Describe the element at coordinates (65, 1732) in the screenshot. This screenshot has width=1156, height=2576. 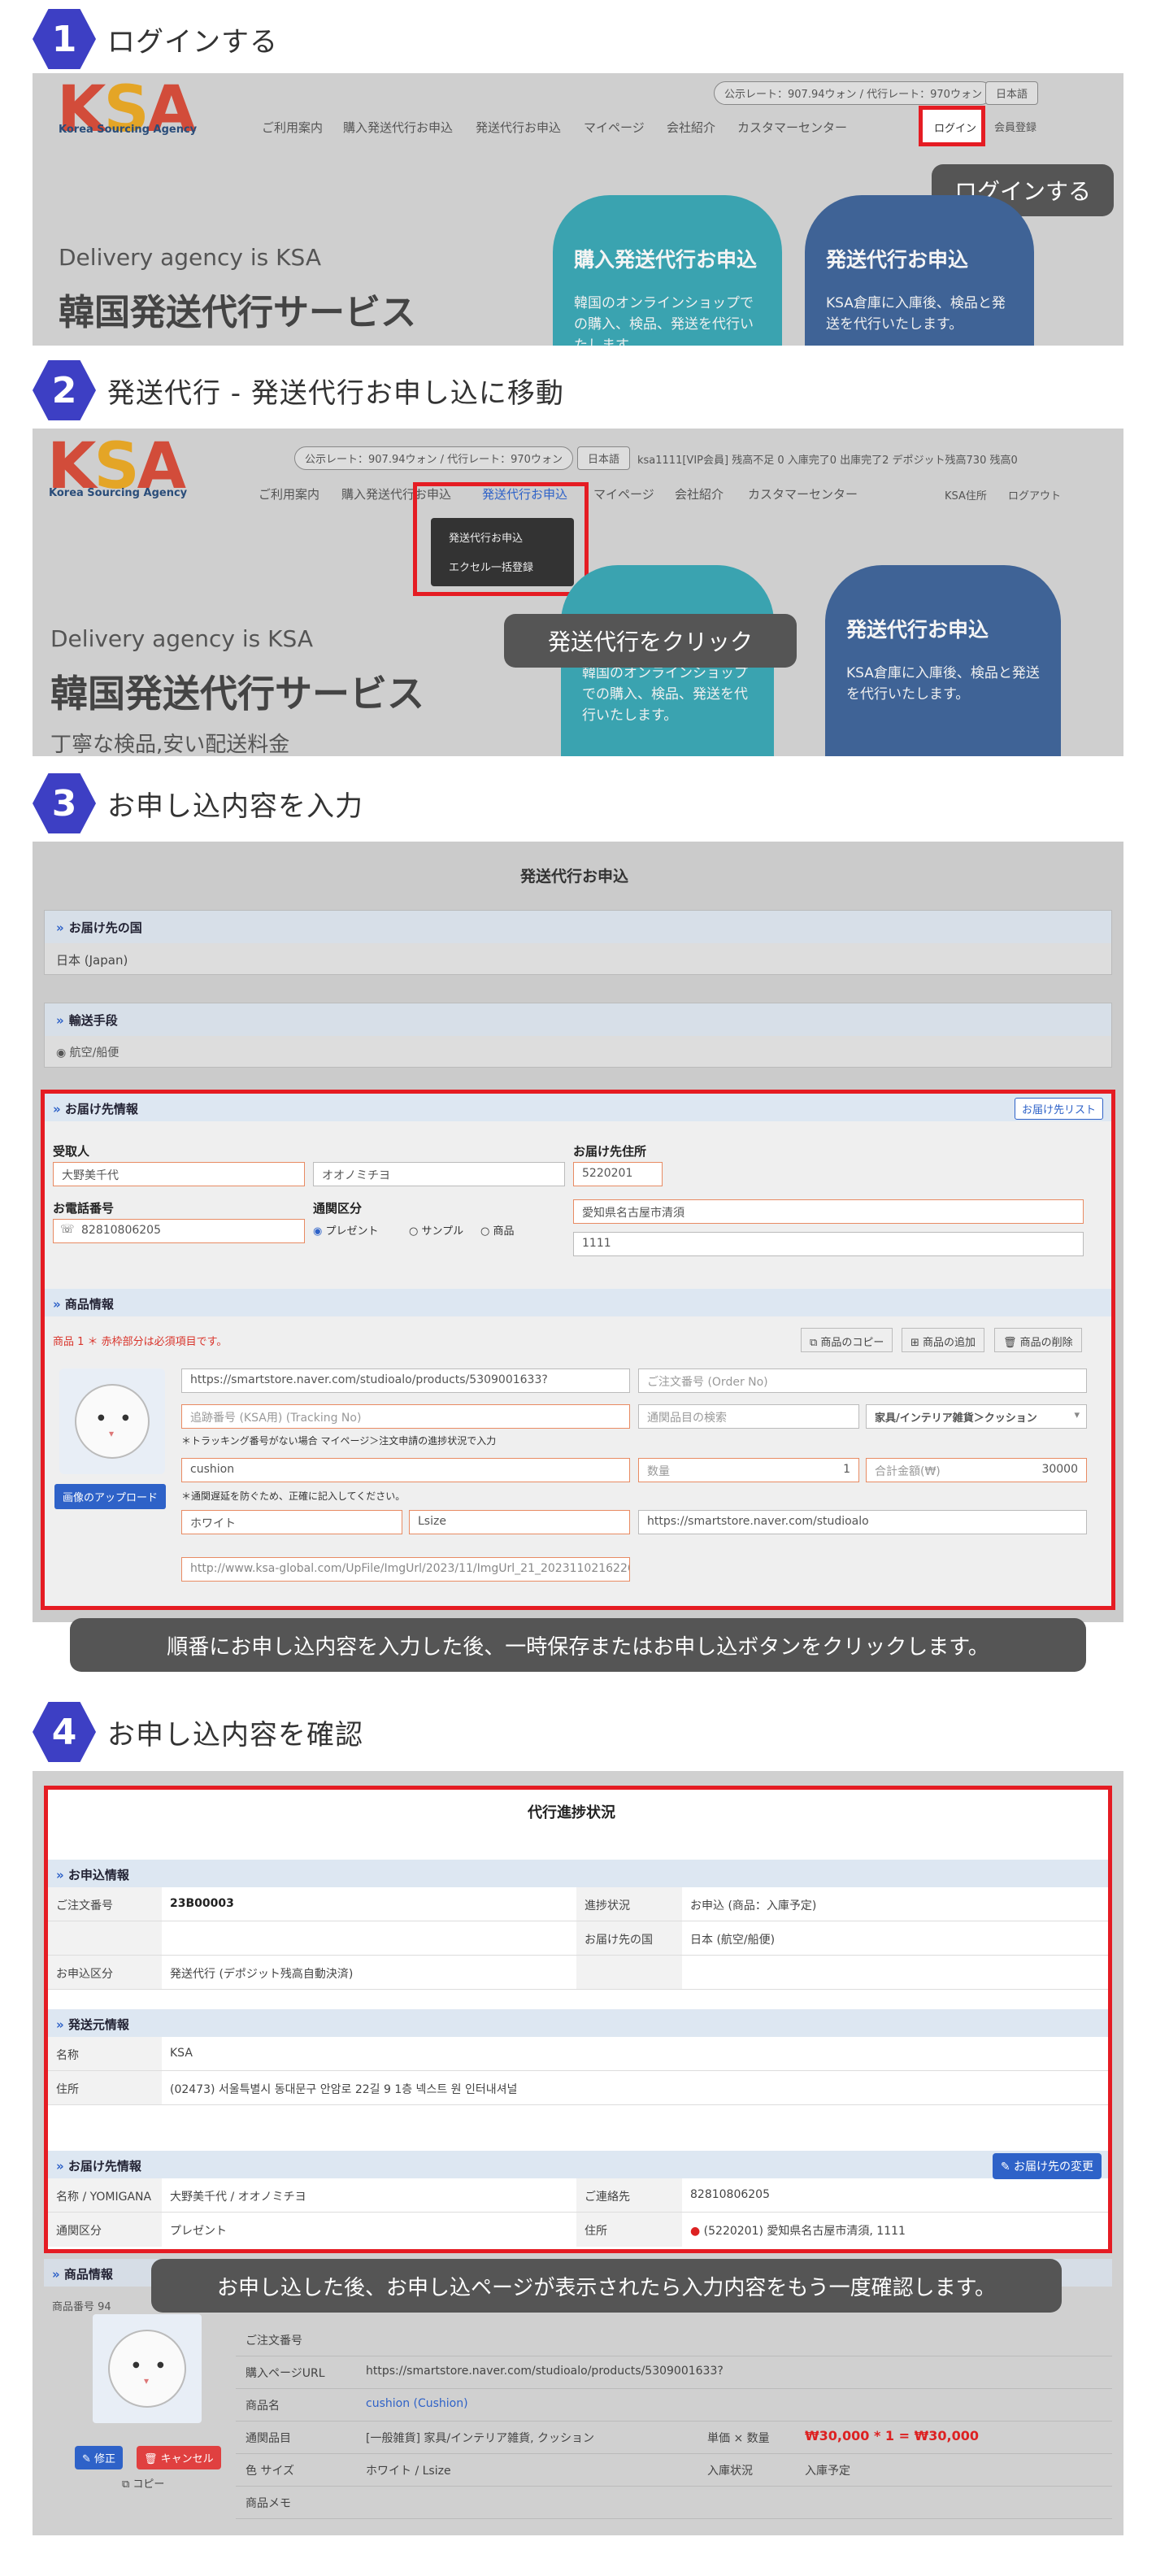
I see `step-number-badge: 4` at that location.